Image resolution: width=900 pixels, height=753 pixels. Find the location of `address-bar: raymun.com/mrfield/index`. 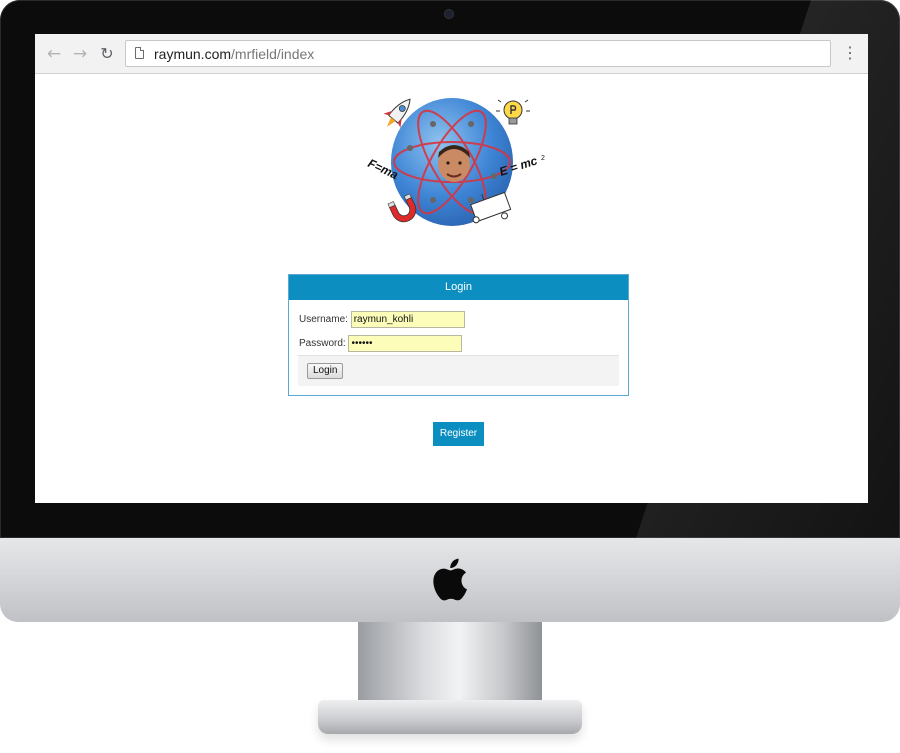

address-bar: raymun.com/mrfield/index is located at coordinates (478, 53).